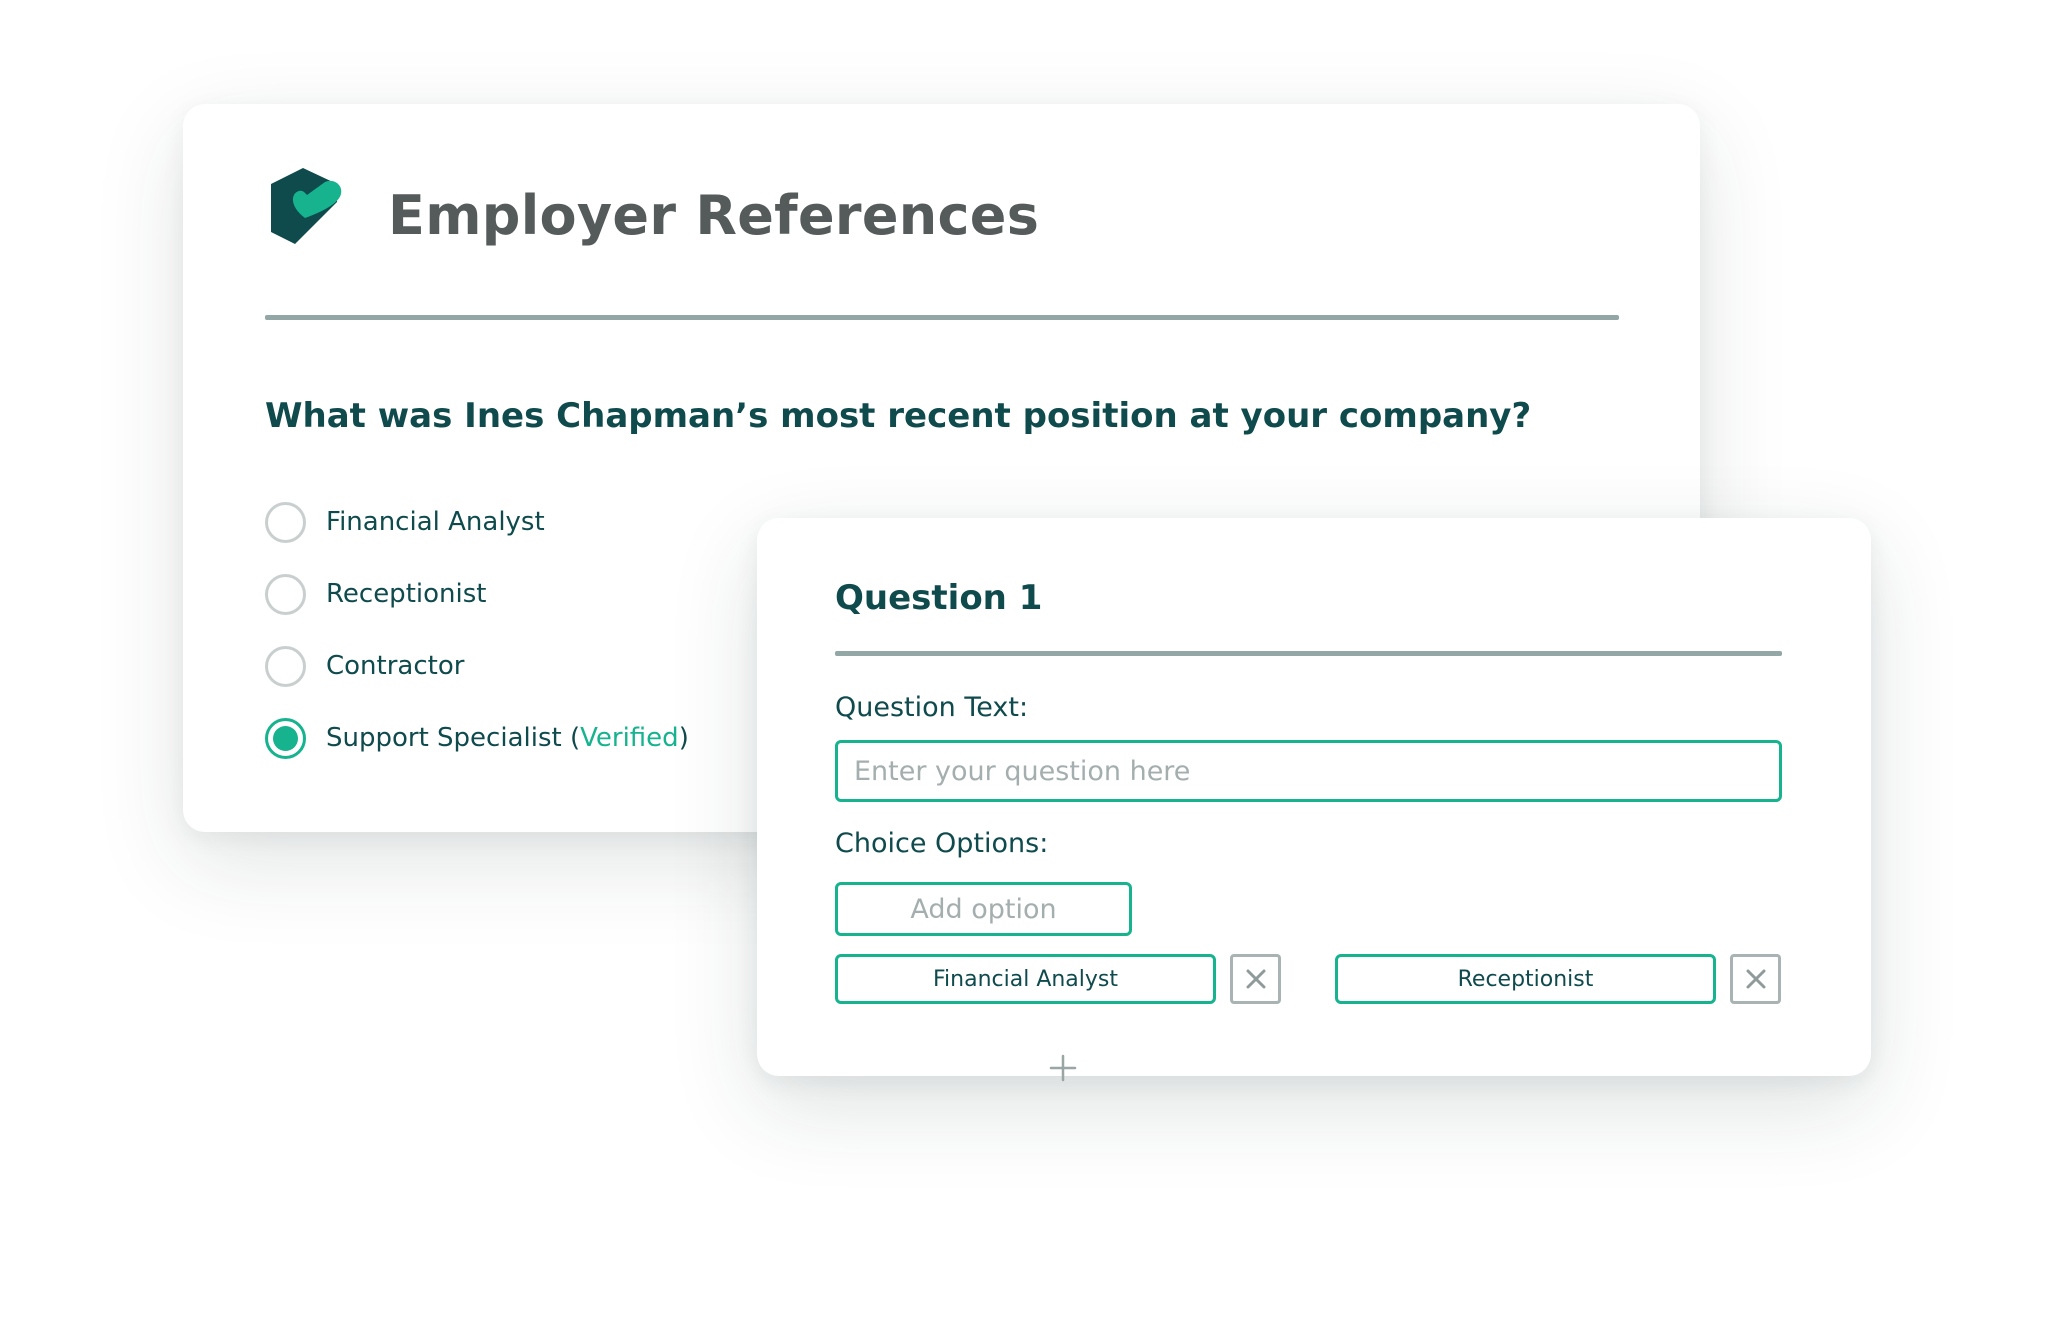 This screenshot has height=1337, width=2048. Describe the element at coordinates (683, 738) in the screenshot. I see `close-paren: )` at that location.